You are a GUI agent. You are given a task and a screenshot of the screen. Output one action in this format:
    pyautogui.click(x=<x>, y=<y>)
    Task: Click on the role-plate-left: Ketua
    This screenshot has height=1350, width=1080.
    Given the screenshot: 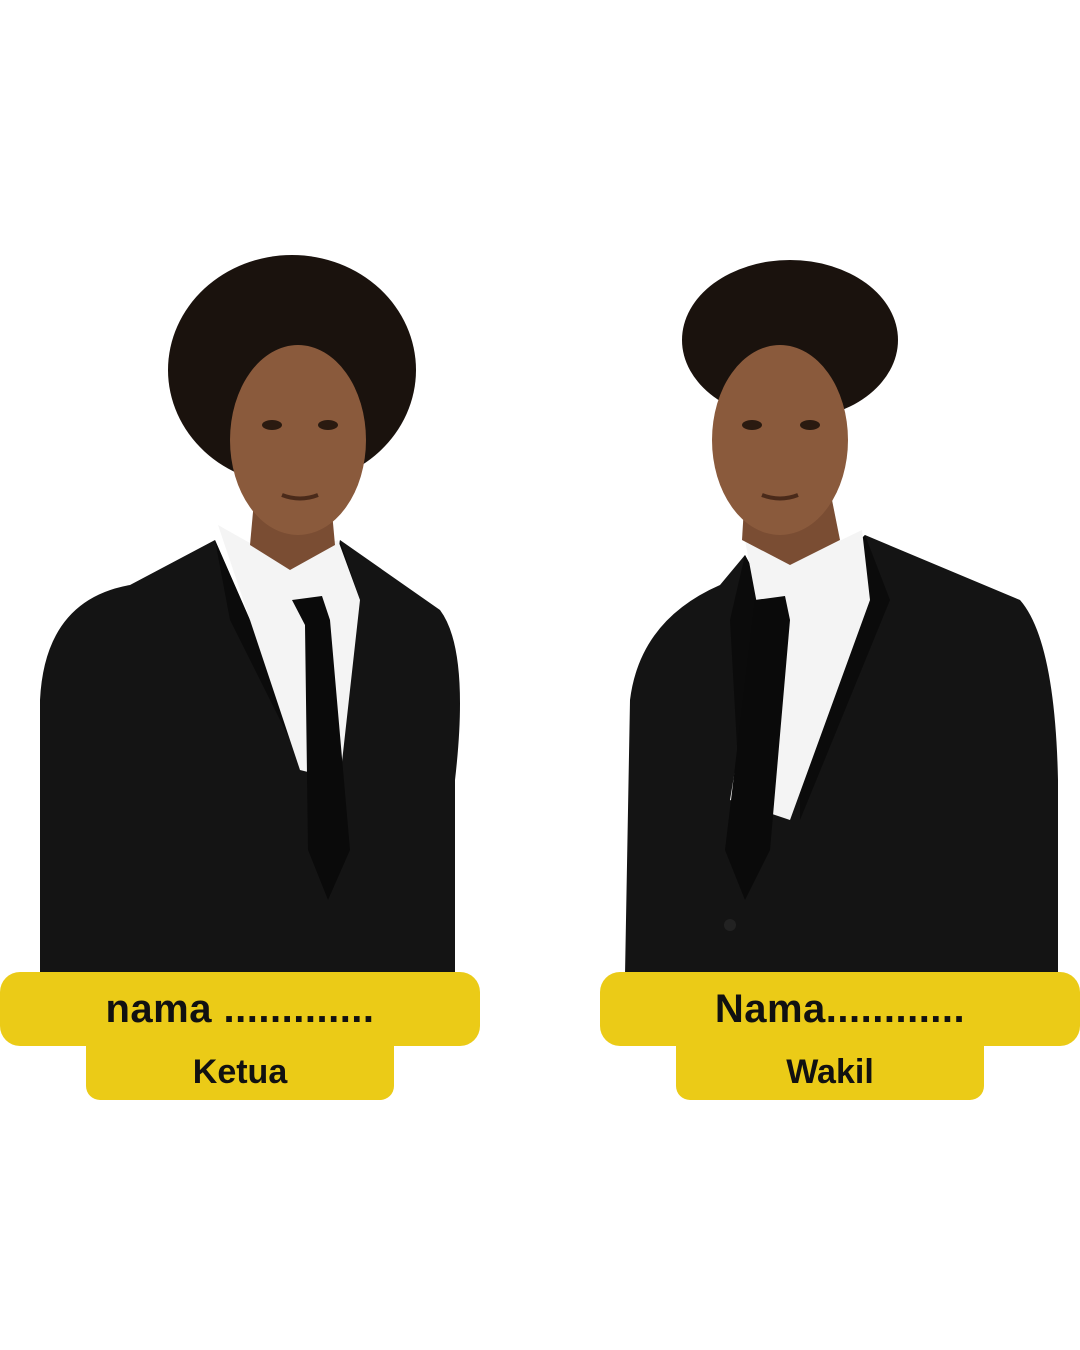 What is the action you would take?
    pyautogui.click(x=240, y=1072)
    